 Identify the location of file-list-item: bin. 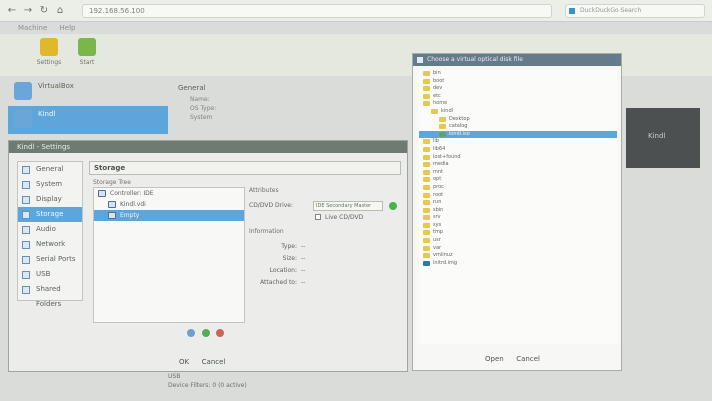
(518, 74).